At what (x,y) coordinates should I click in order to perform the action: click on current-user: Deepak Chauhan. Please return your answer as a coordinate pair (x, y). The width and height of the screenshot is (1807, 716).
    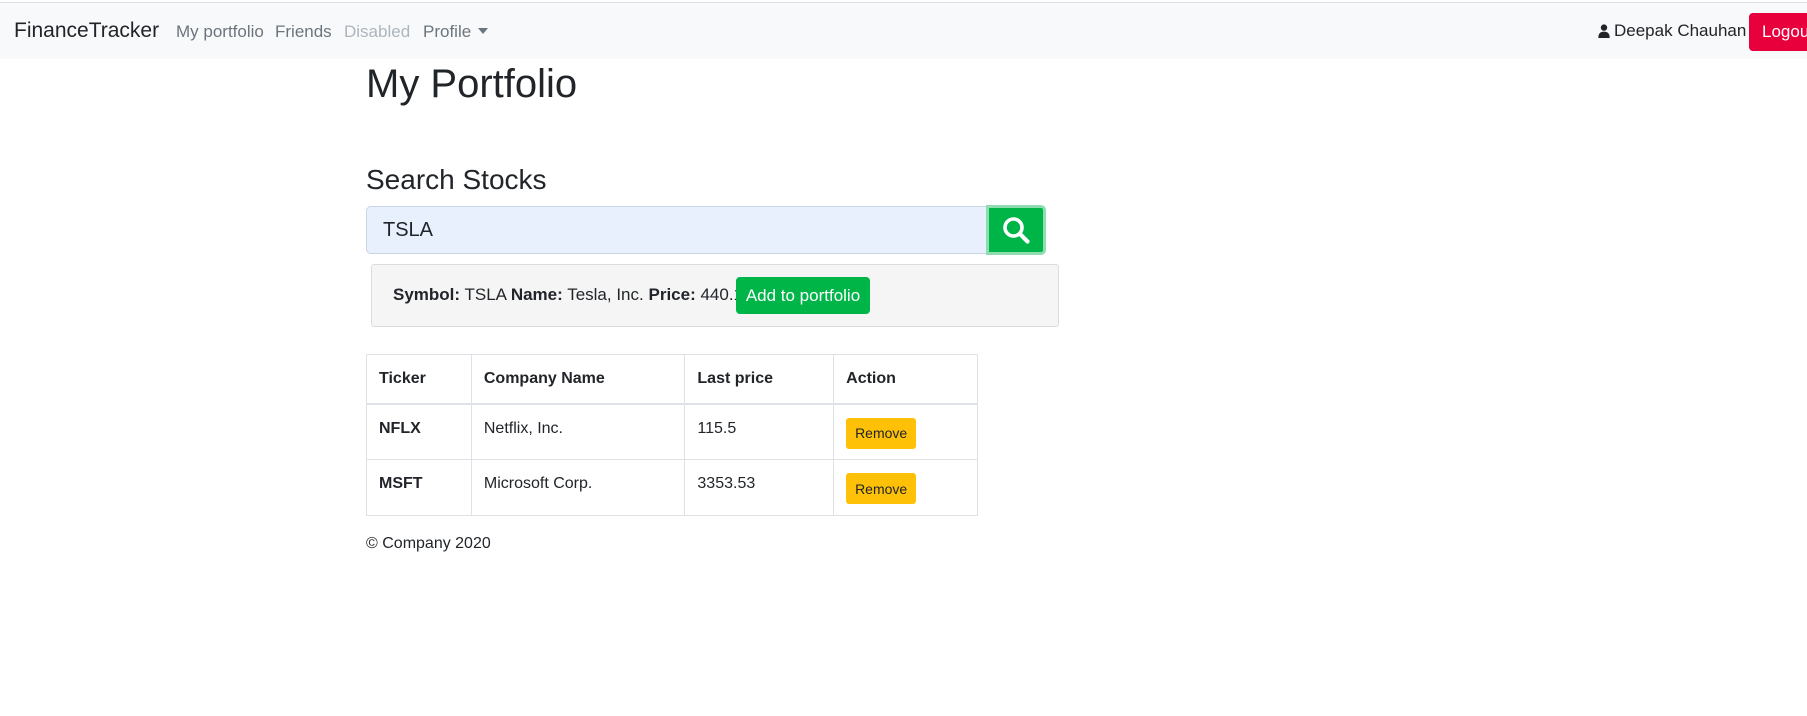
    Looking at the image, I should click on (1672, 31).